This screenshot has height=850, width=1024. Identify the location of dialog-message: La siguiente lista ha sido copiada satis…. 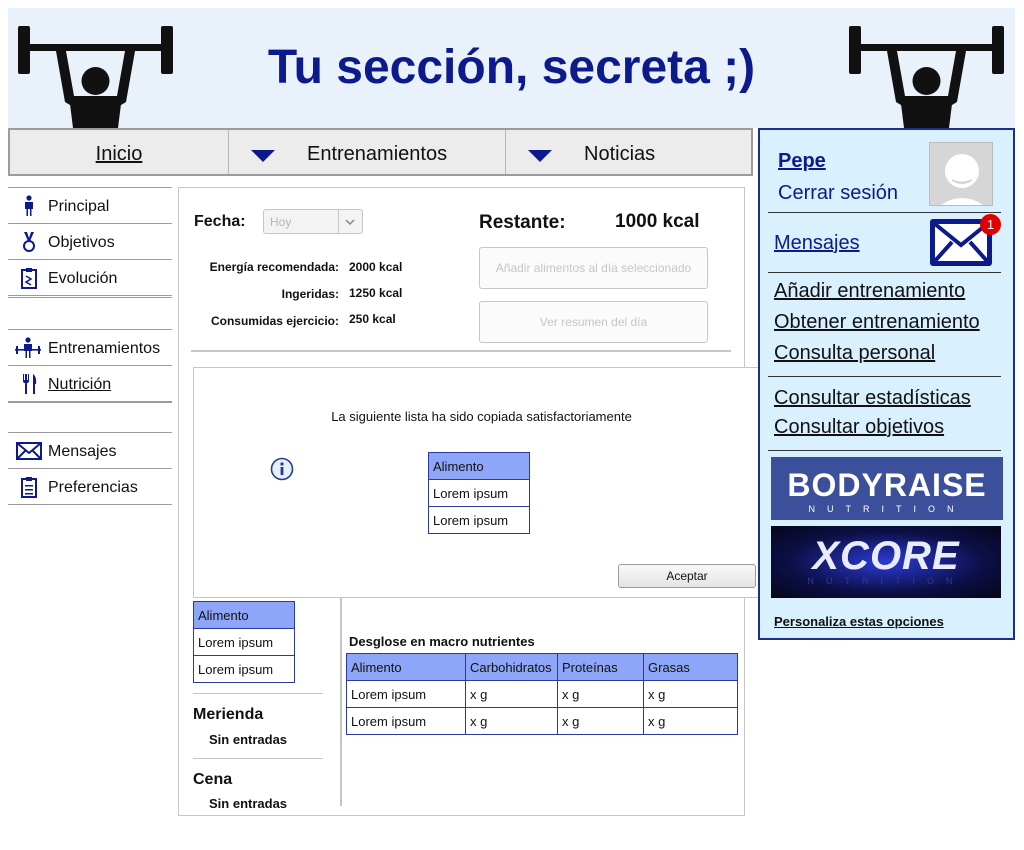
(481, 416).